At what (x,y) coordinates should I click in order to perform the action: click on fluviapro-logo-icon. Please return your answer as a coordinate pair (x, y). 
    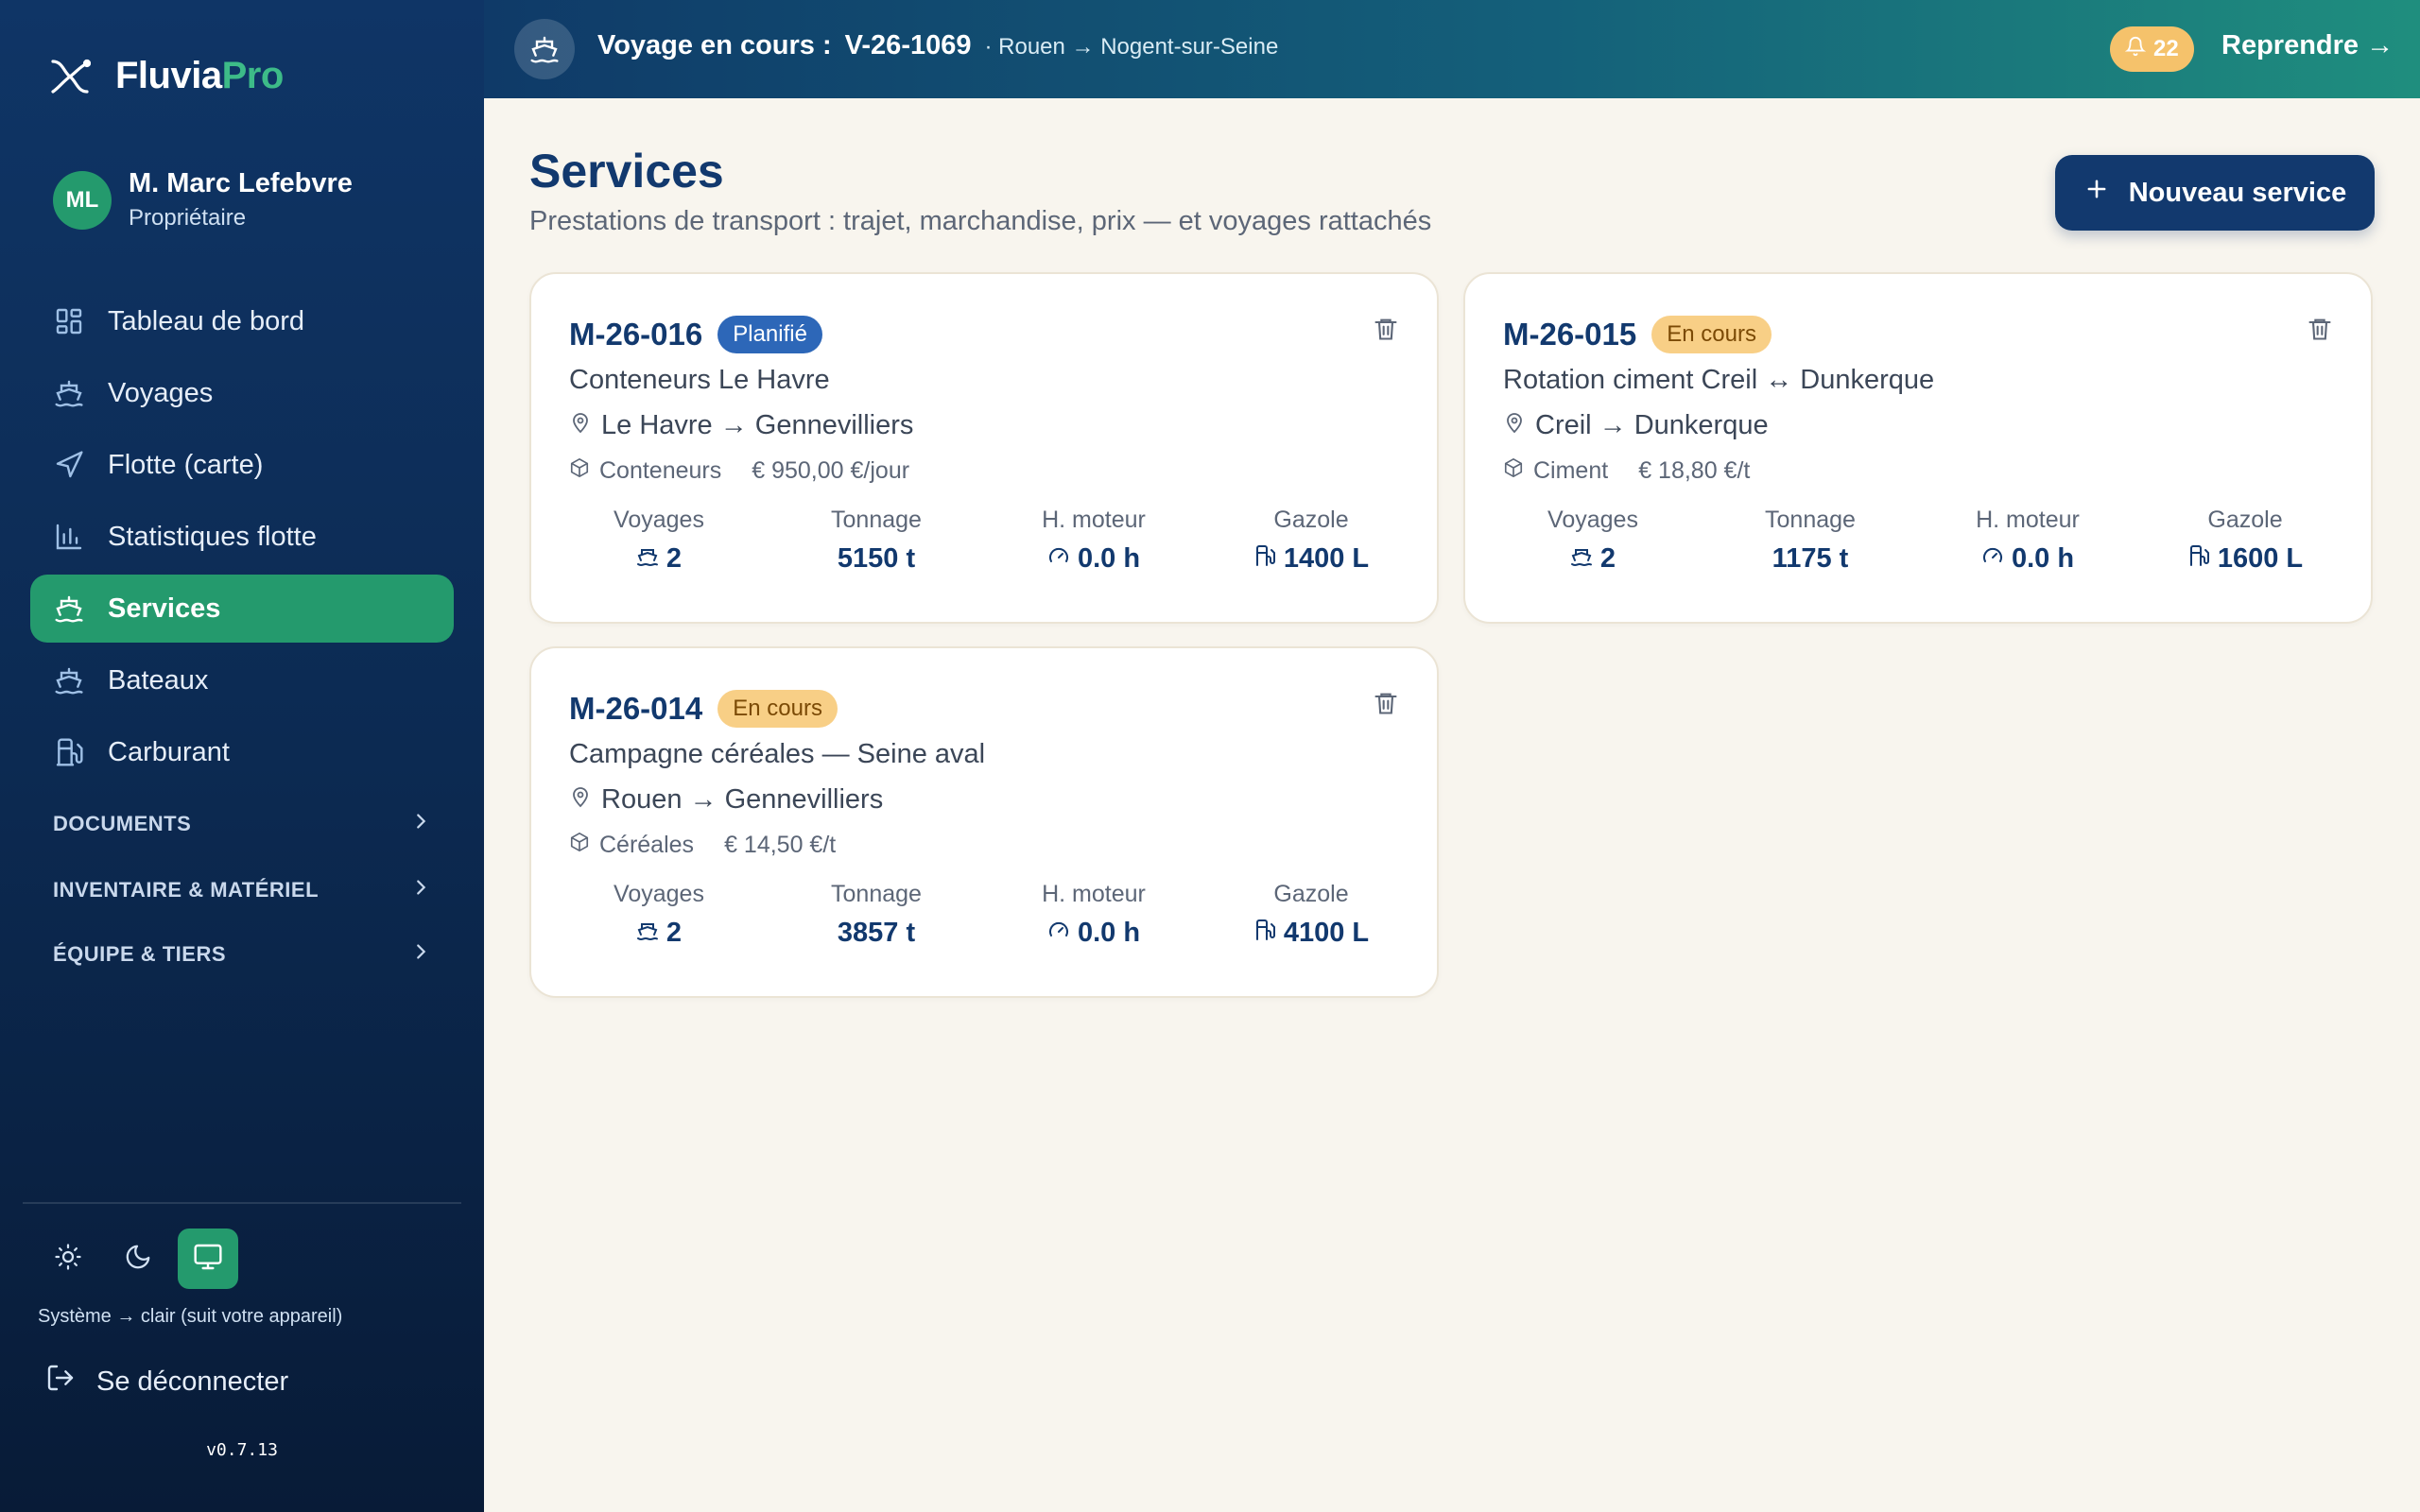
    Looking at the image, I should click on (70, 76).